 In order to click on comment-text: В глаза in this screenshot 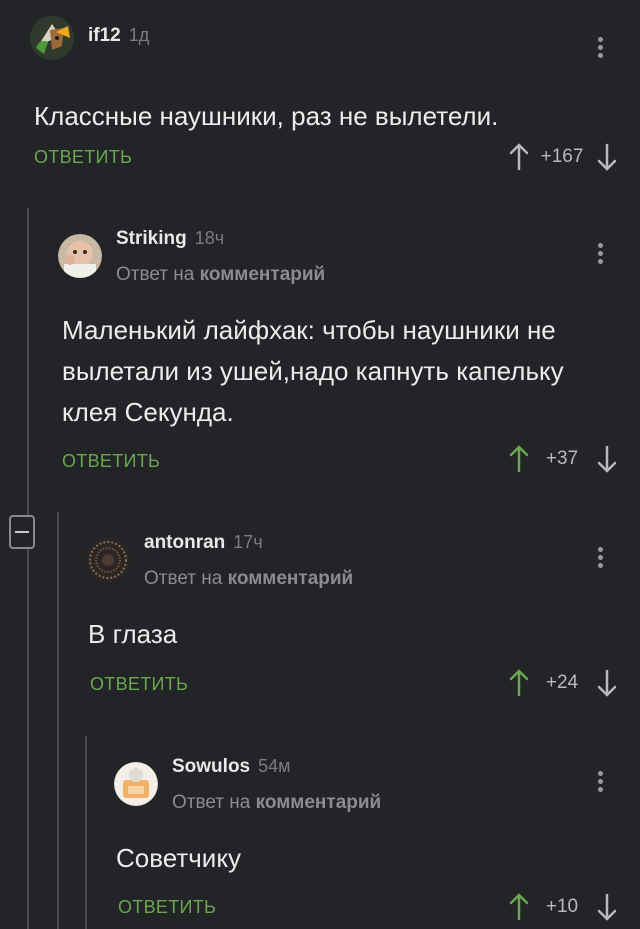, I will do `click(133, 634)`.